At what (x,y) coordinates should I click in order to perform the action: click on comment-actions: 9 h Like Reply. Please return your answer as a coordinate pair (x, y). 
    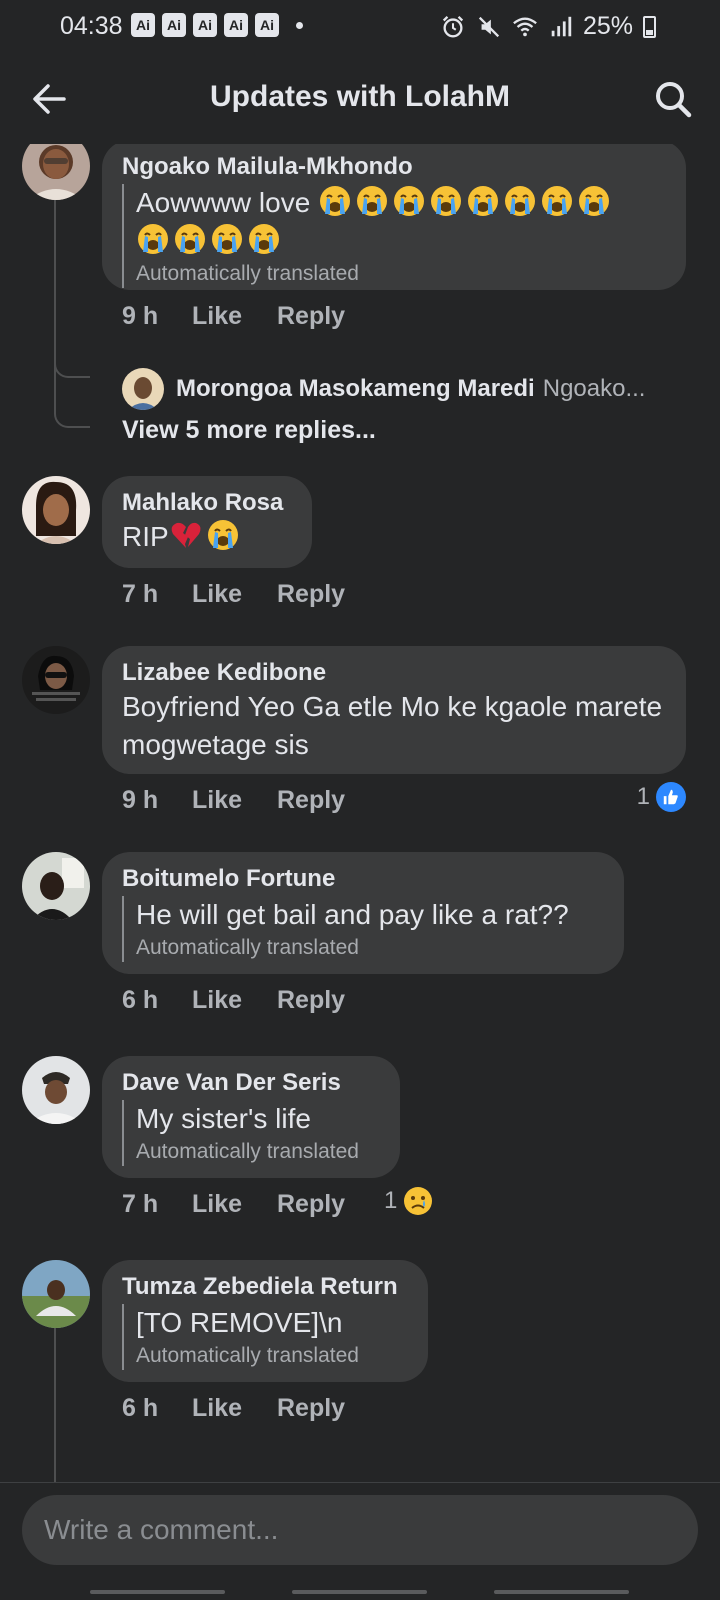
    Looking at the image, I should click on (233, 316).